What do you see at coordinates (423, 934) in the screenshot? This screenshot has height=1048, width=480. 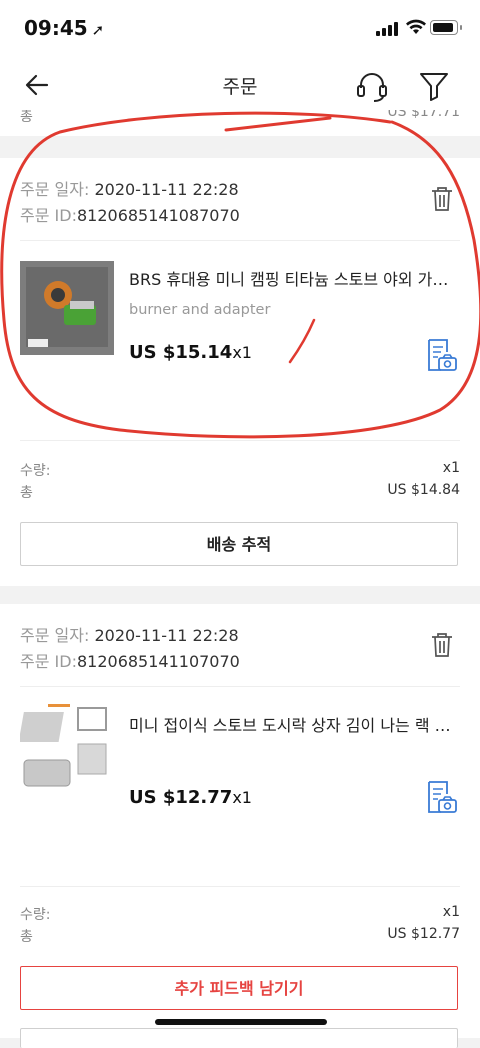 I see `total-value: US $12.77` at bounding box center [423, 934].